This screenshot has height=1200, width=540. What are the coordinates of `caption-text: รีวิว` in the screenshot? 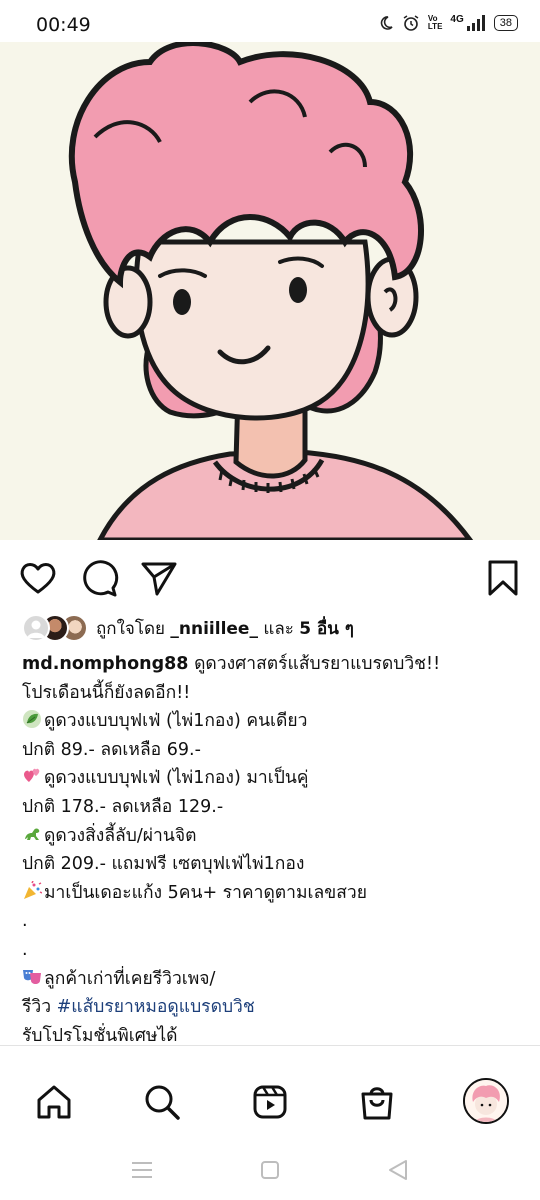 It's located at (37, 1007).